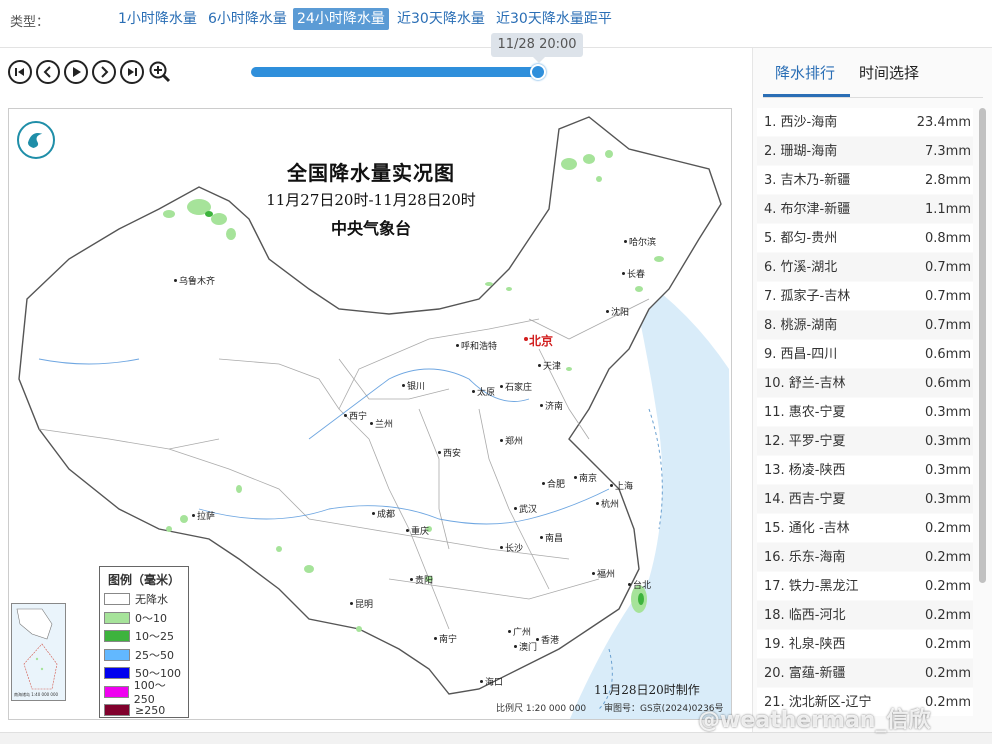  Describe the element at coordinates (341, 19) in the screenshot. I see `tab-24h-precip: 24小时降水量` at that location.